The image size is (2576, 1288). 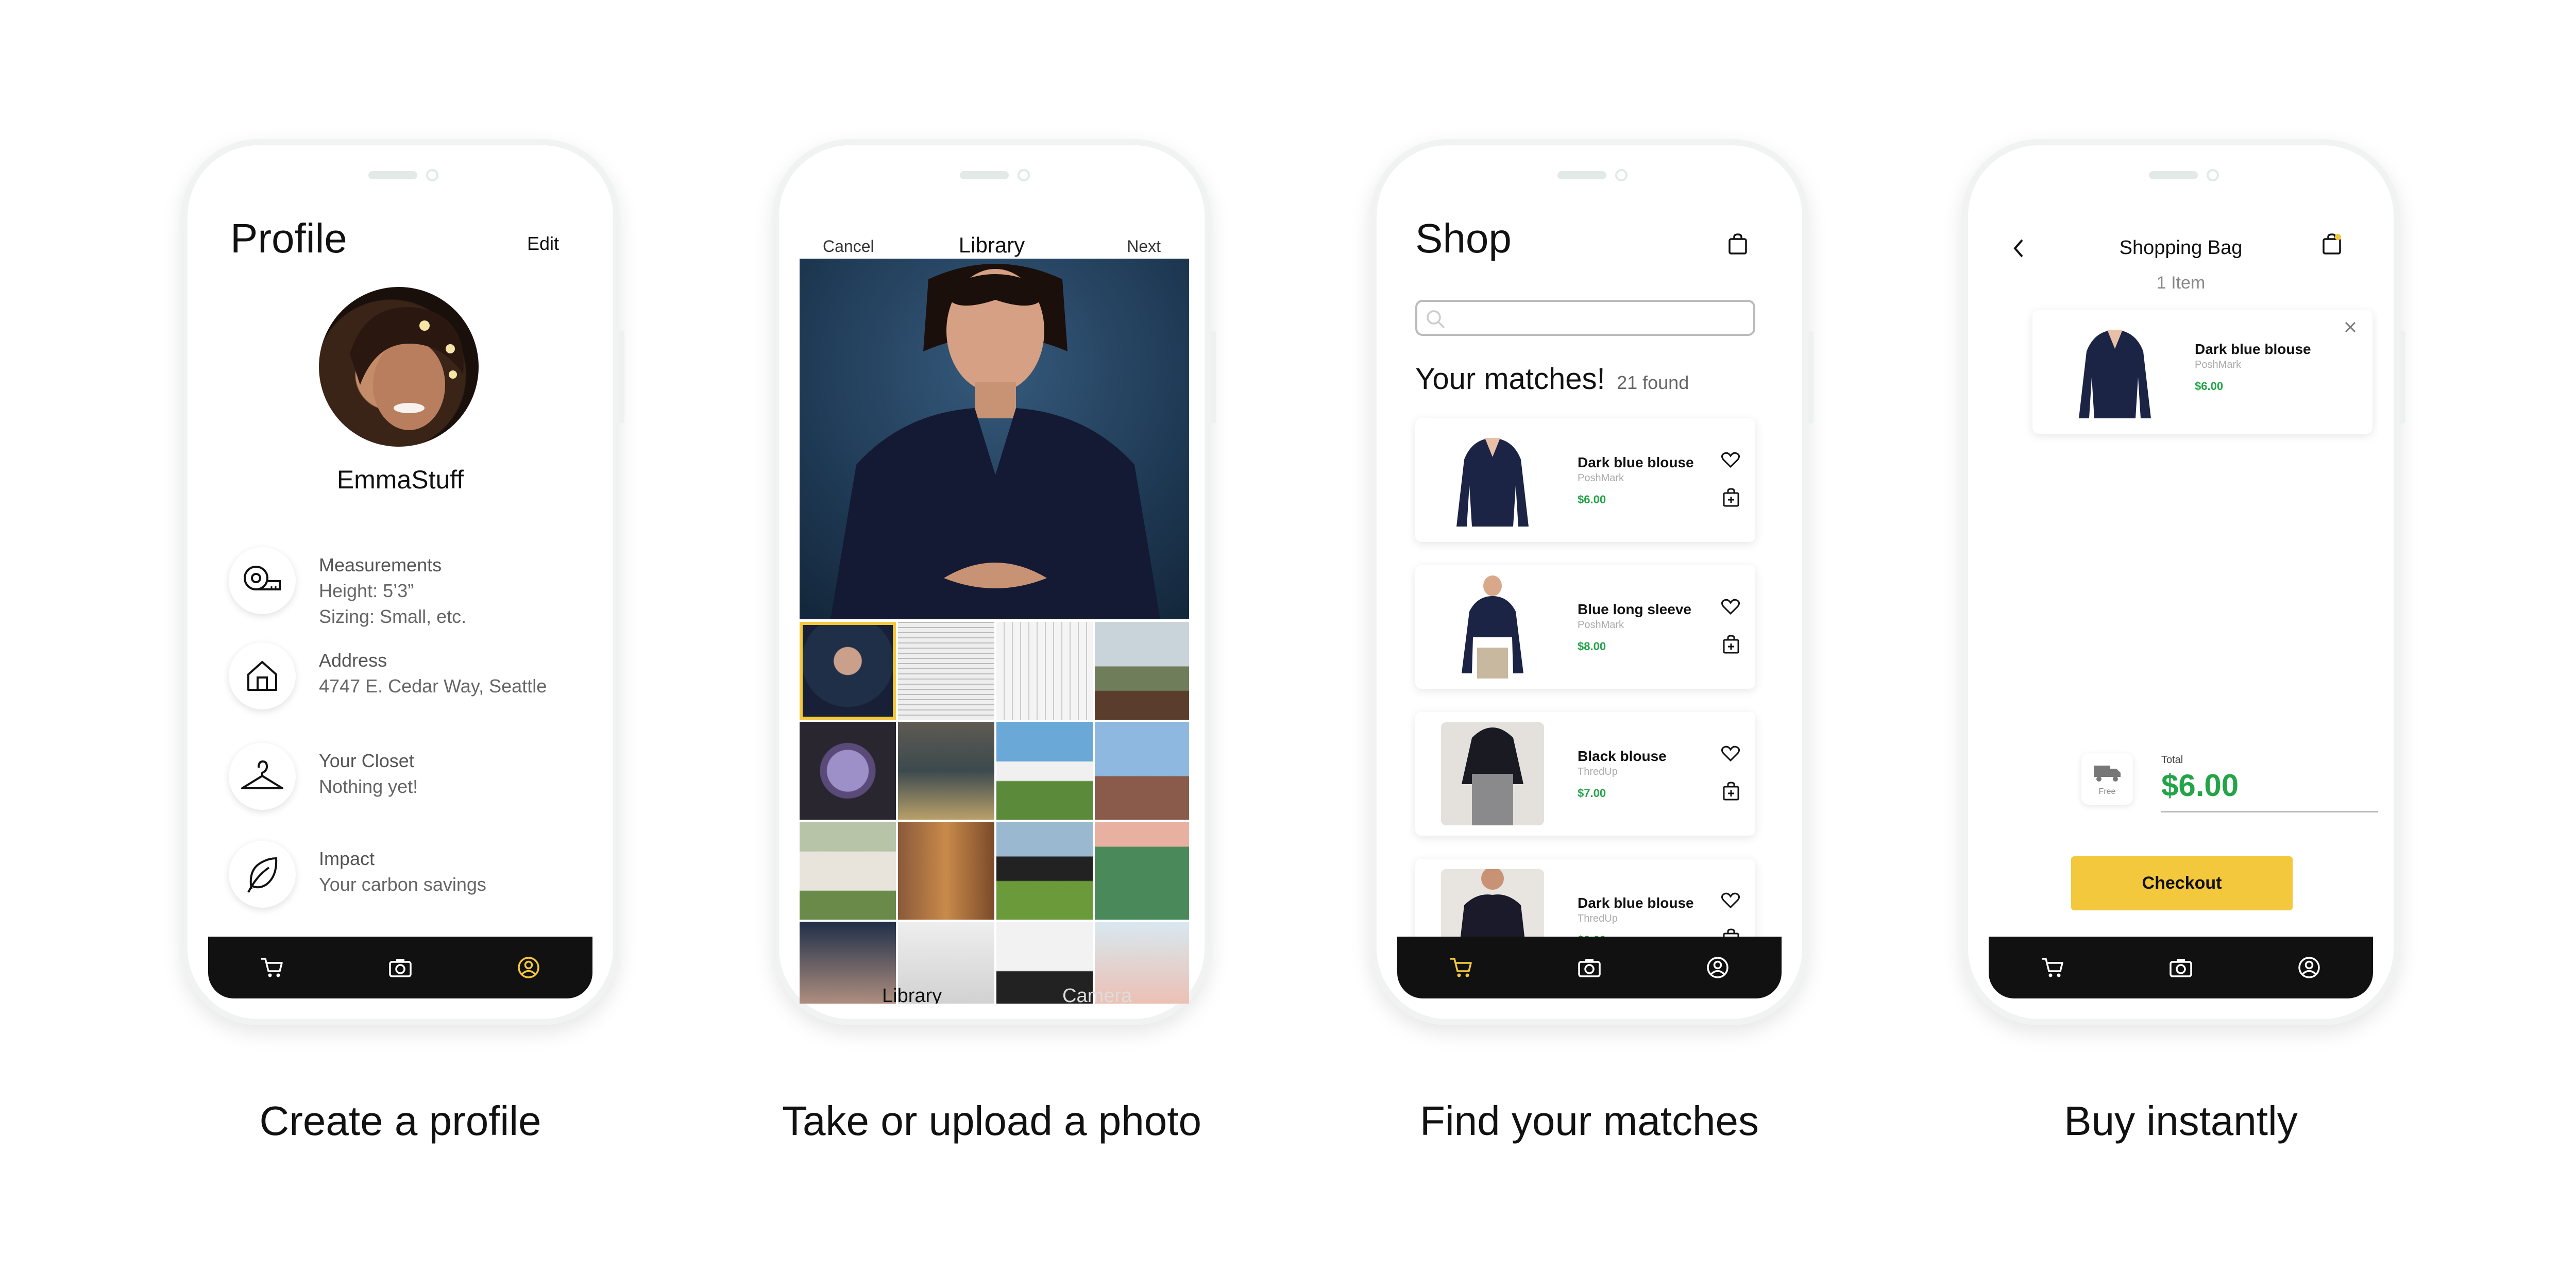 What do you see at coordinates (1510, 379) in the screenshot?
I see `matches-title: Your matches!` at bounding box center [1510, 379].